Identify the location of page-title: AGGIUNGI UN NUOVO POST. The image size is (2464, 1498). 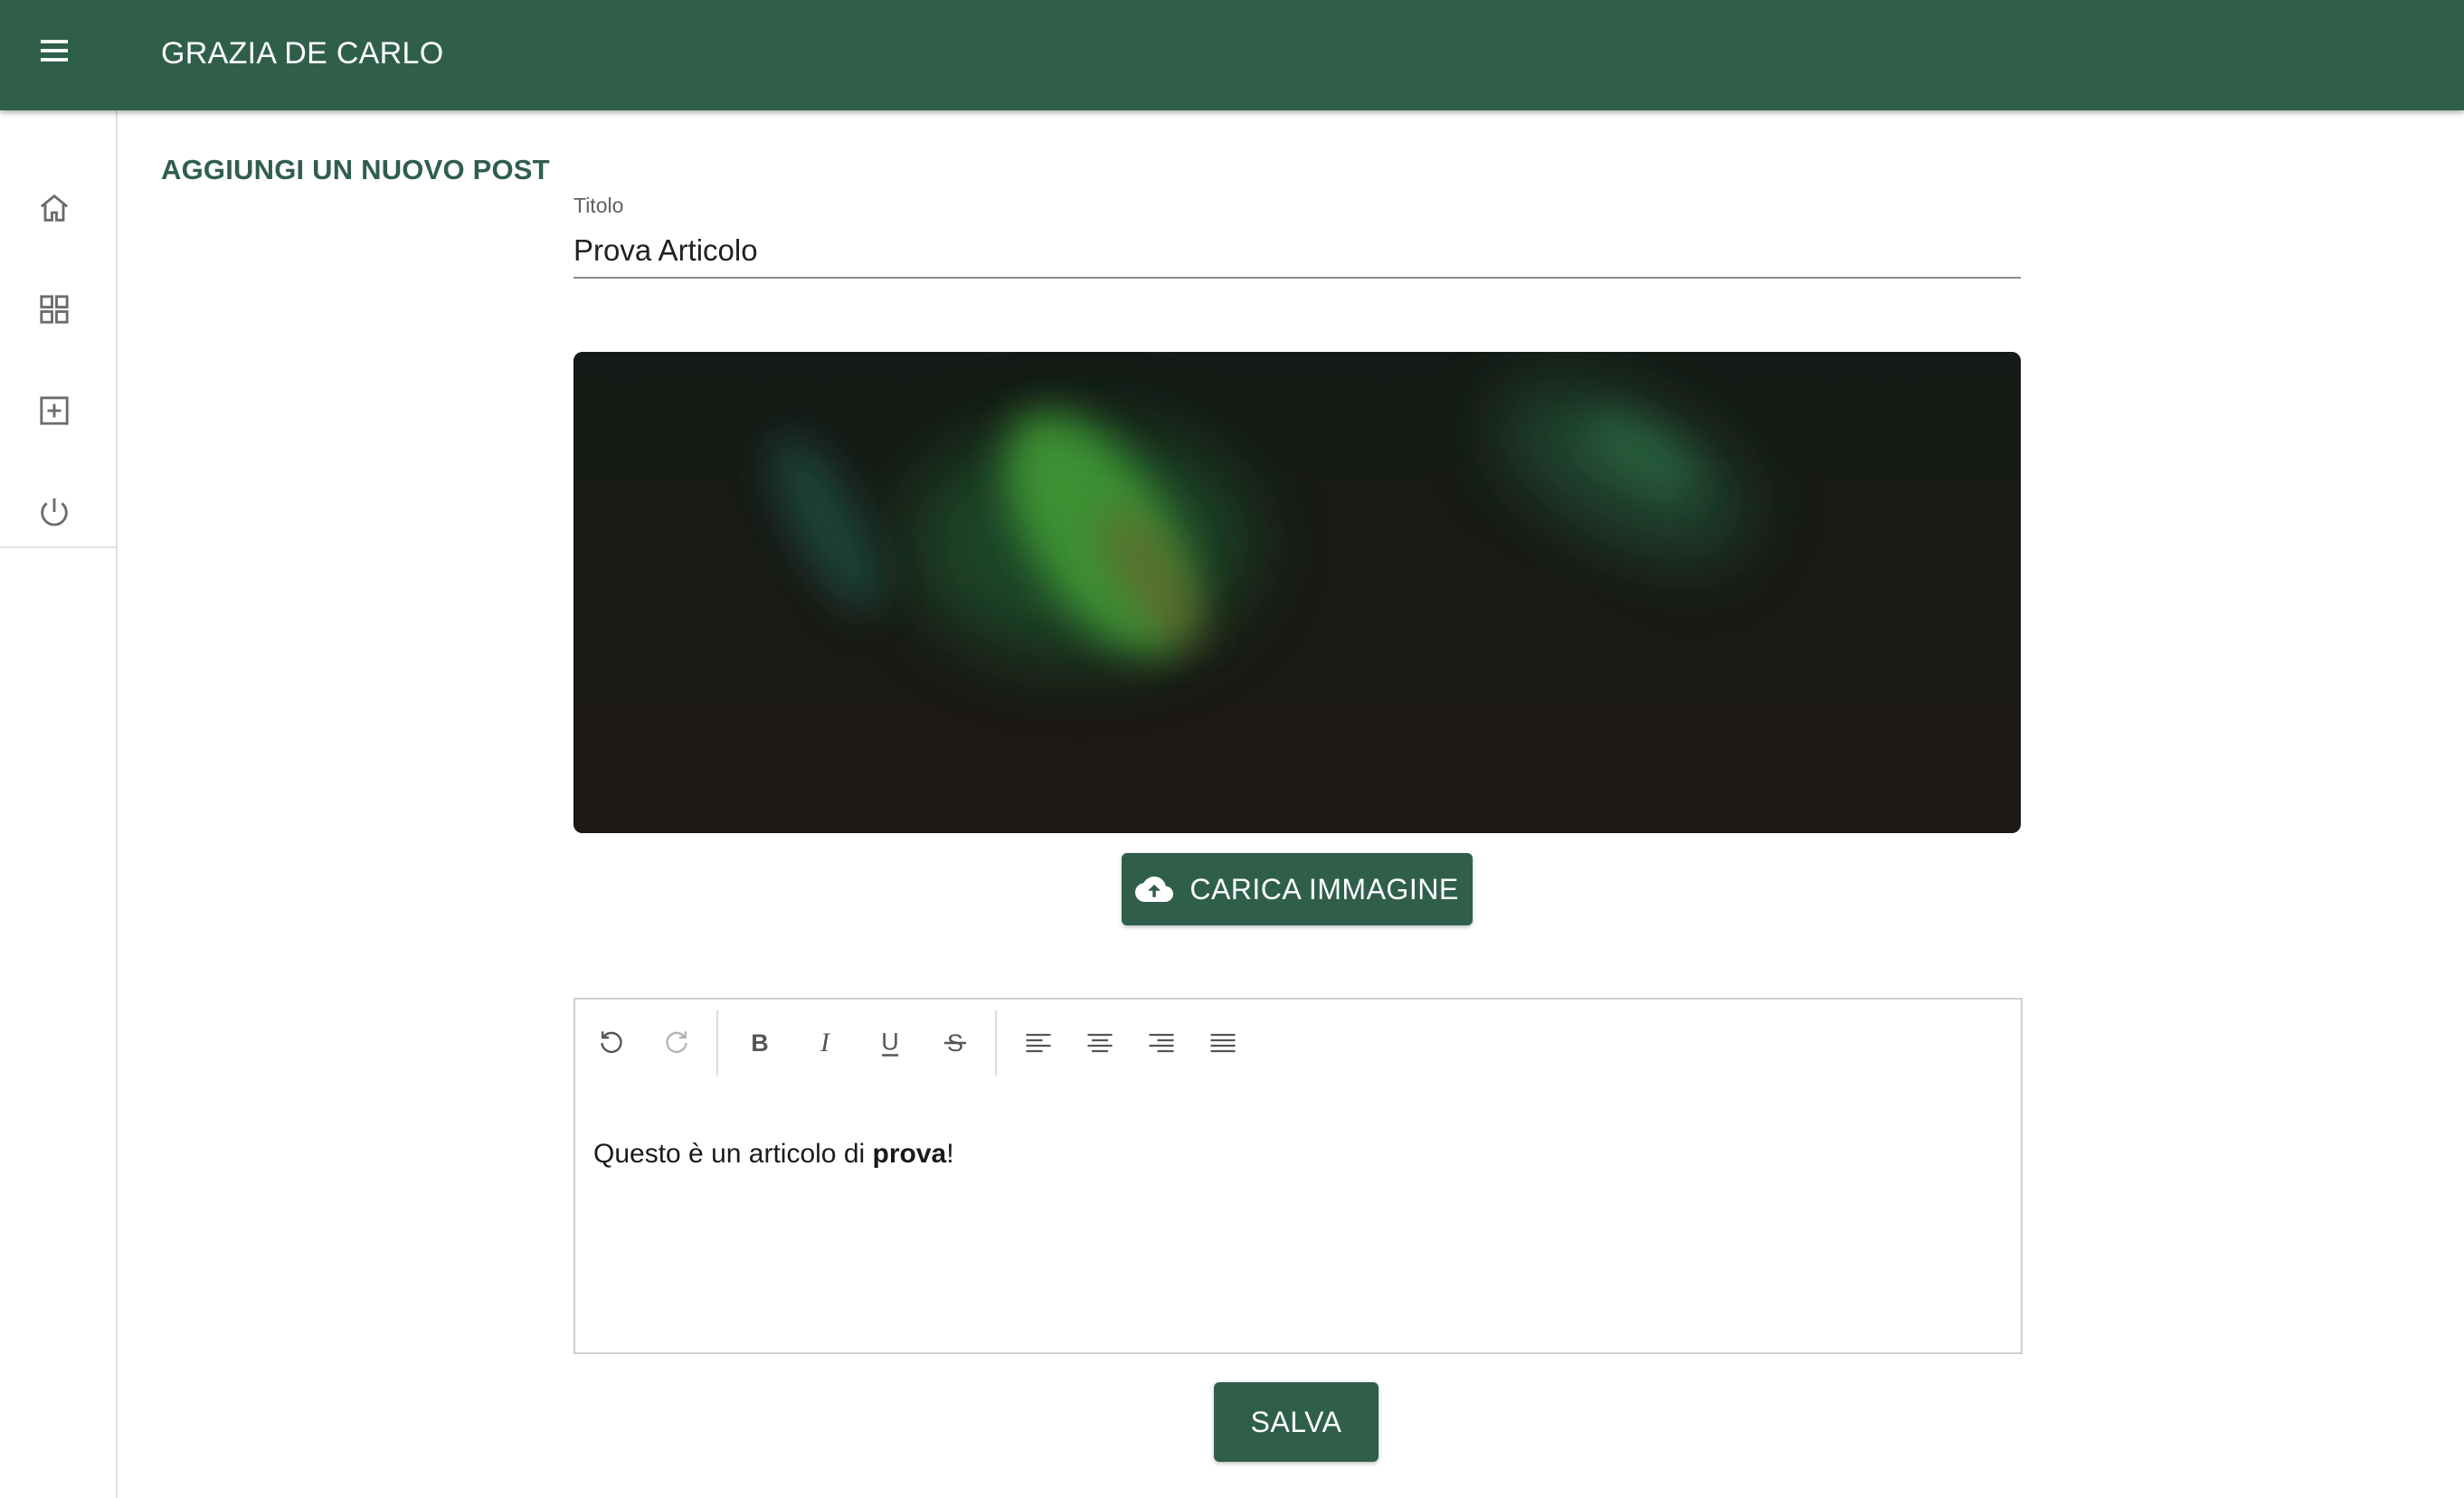
(356, 169).